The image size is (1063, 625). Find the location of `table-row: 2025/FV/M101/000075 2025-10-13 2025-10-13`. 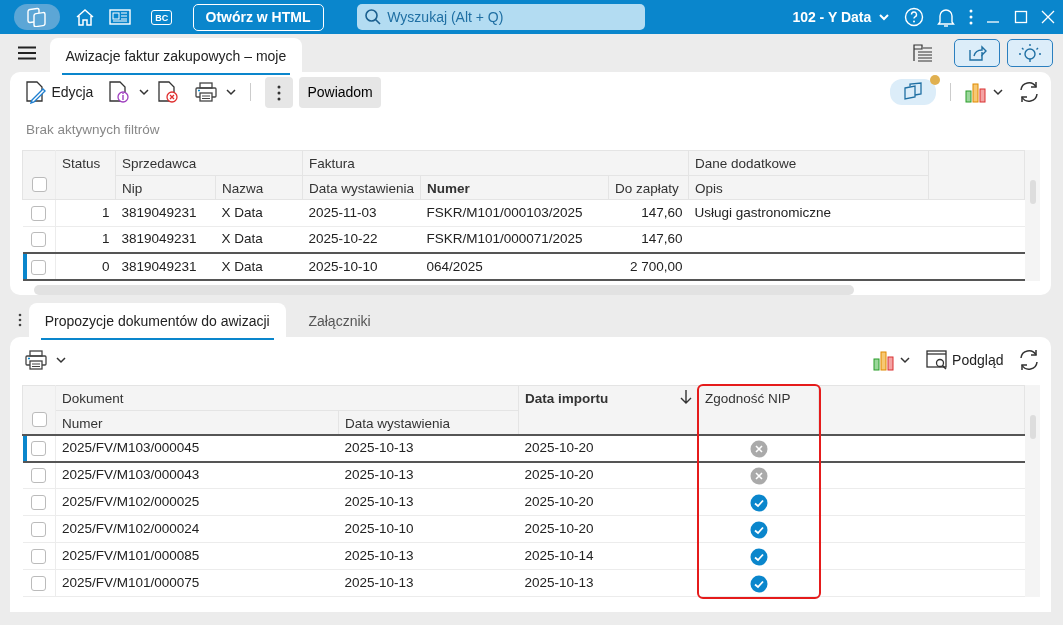

table-row: 2025/FV/M101/000075 2025-10-13 2025-10-13 is located at coordinates (523, 583).